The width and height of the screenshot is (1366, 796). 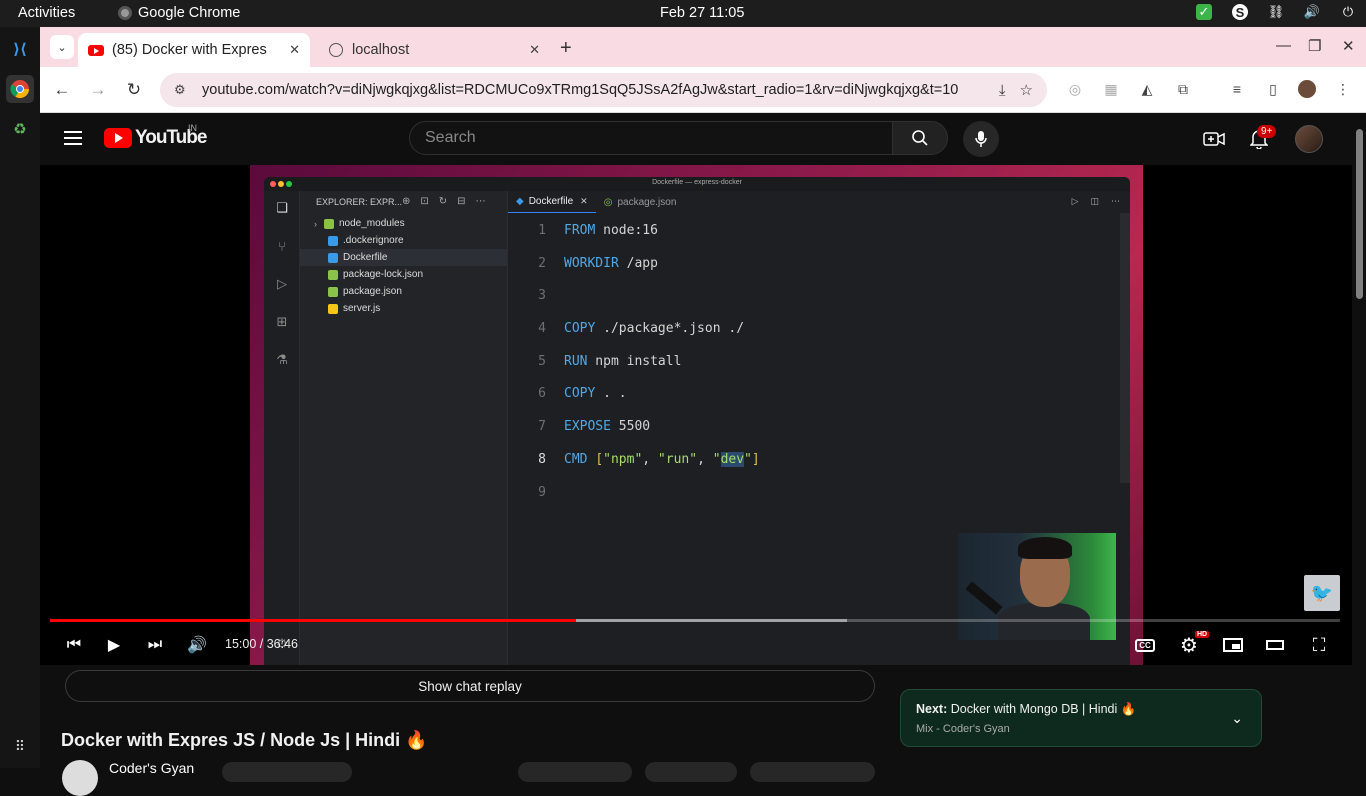 I want to click on reload-button: ↻, so click(x=134, y=90).